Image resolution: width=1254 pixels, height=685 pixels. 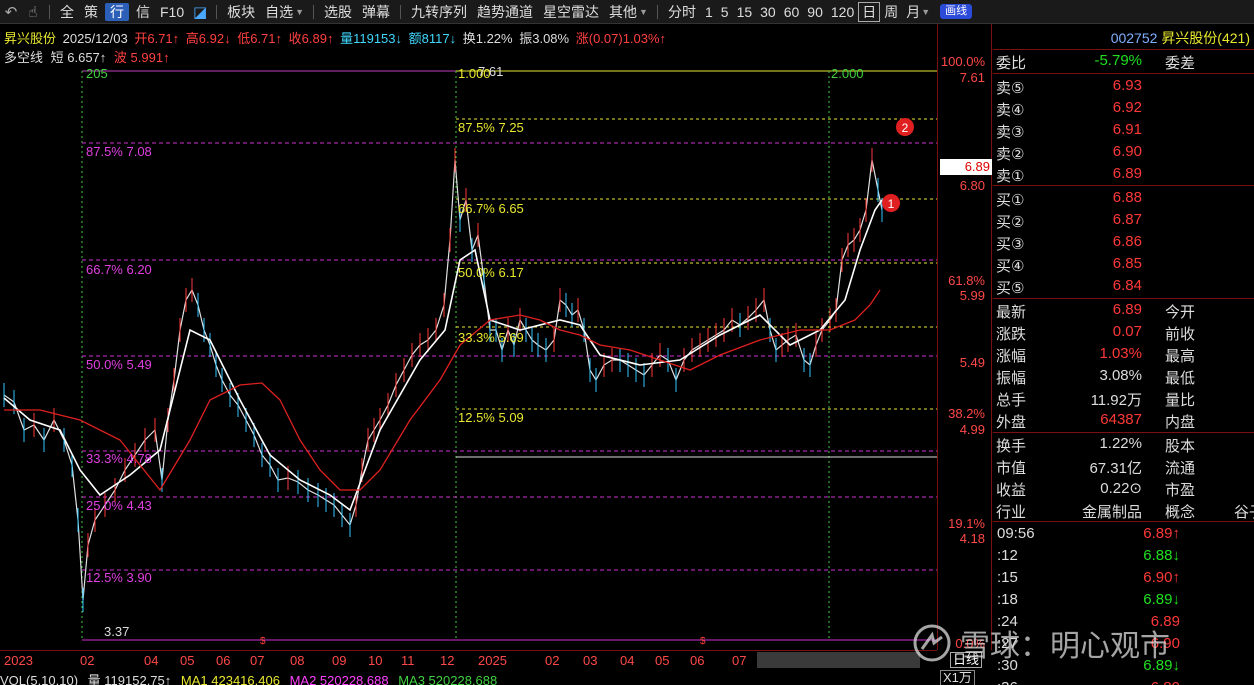 What do you see at coordinates (67, 12) in the screenshot?
I see `toolbar-item-all: 全` at bounding box center [67, 12].